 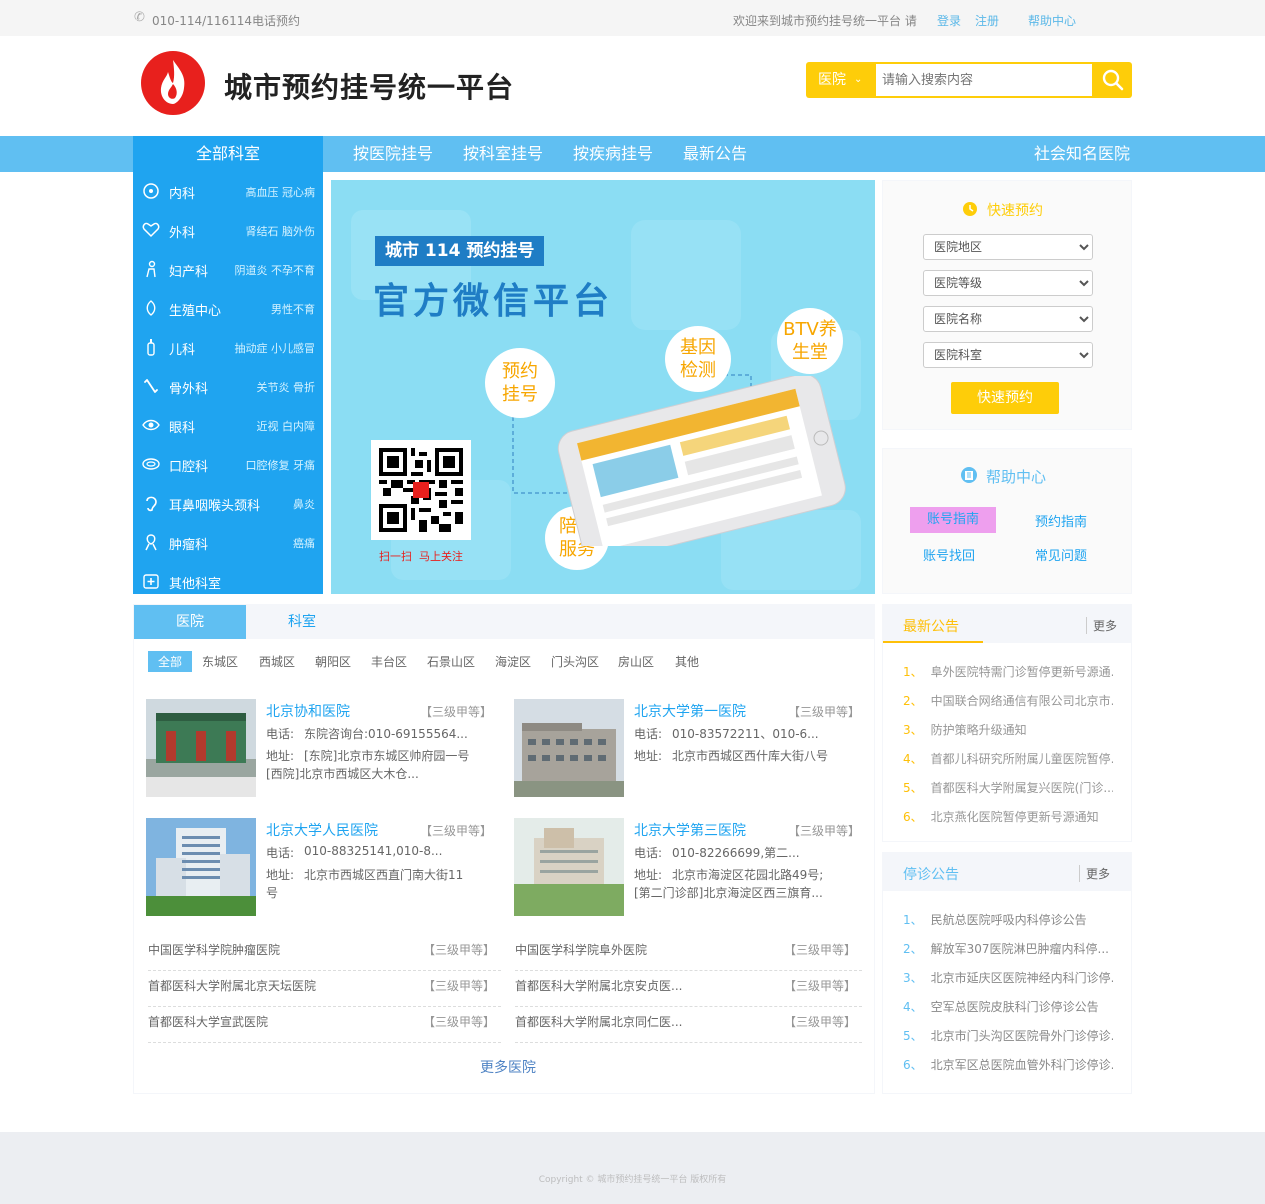 I want to click on sidebar-item-sub: 癌痛, so click(x=304, y=543).